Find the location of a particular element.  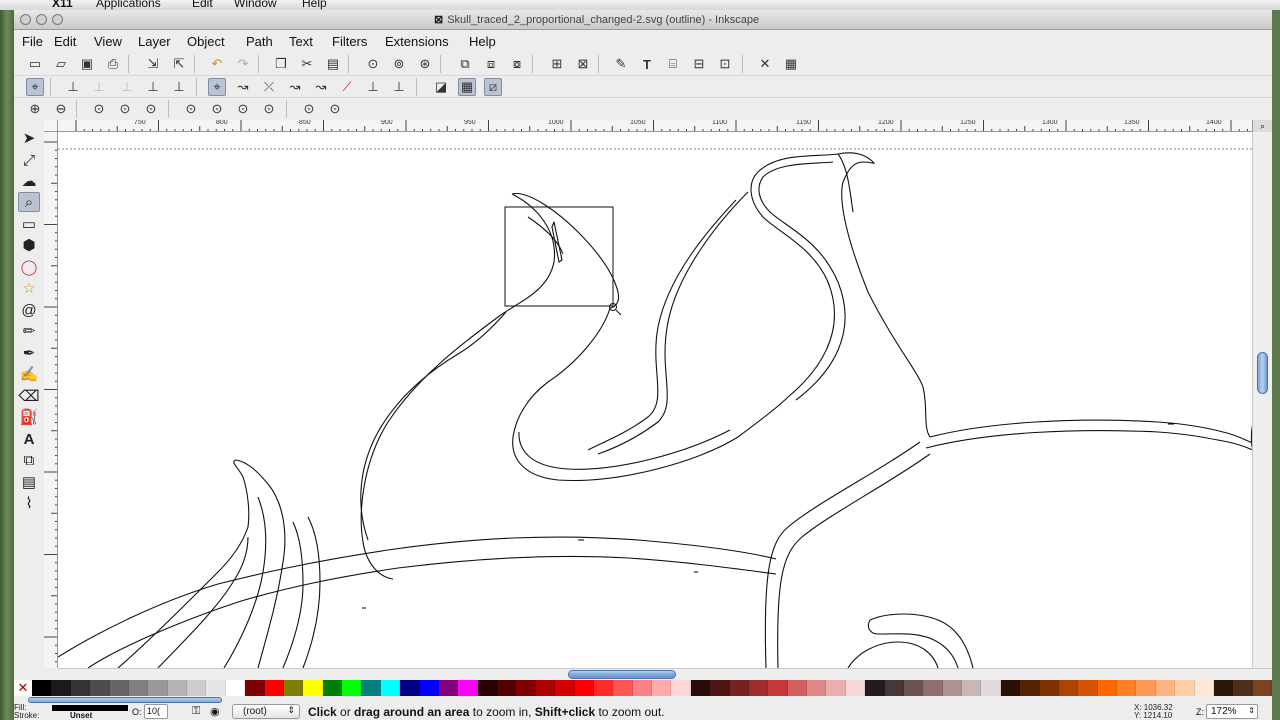

mac-menu-applications: Applications is located at coordinates (128, 5).